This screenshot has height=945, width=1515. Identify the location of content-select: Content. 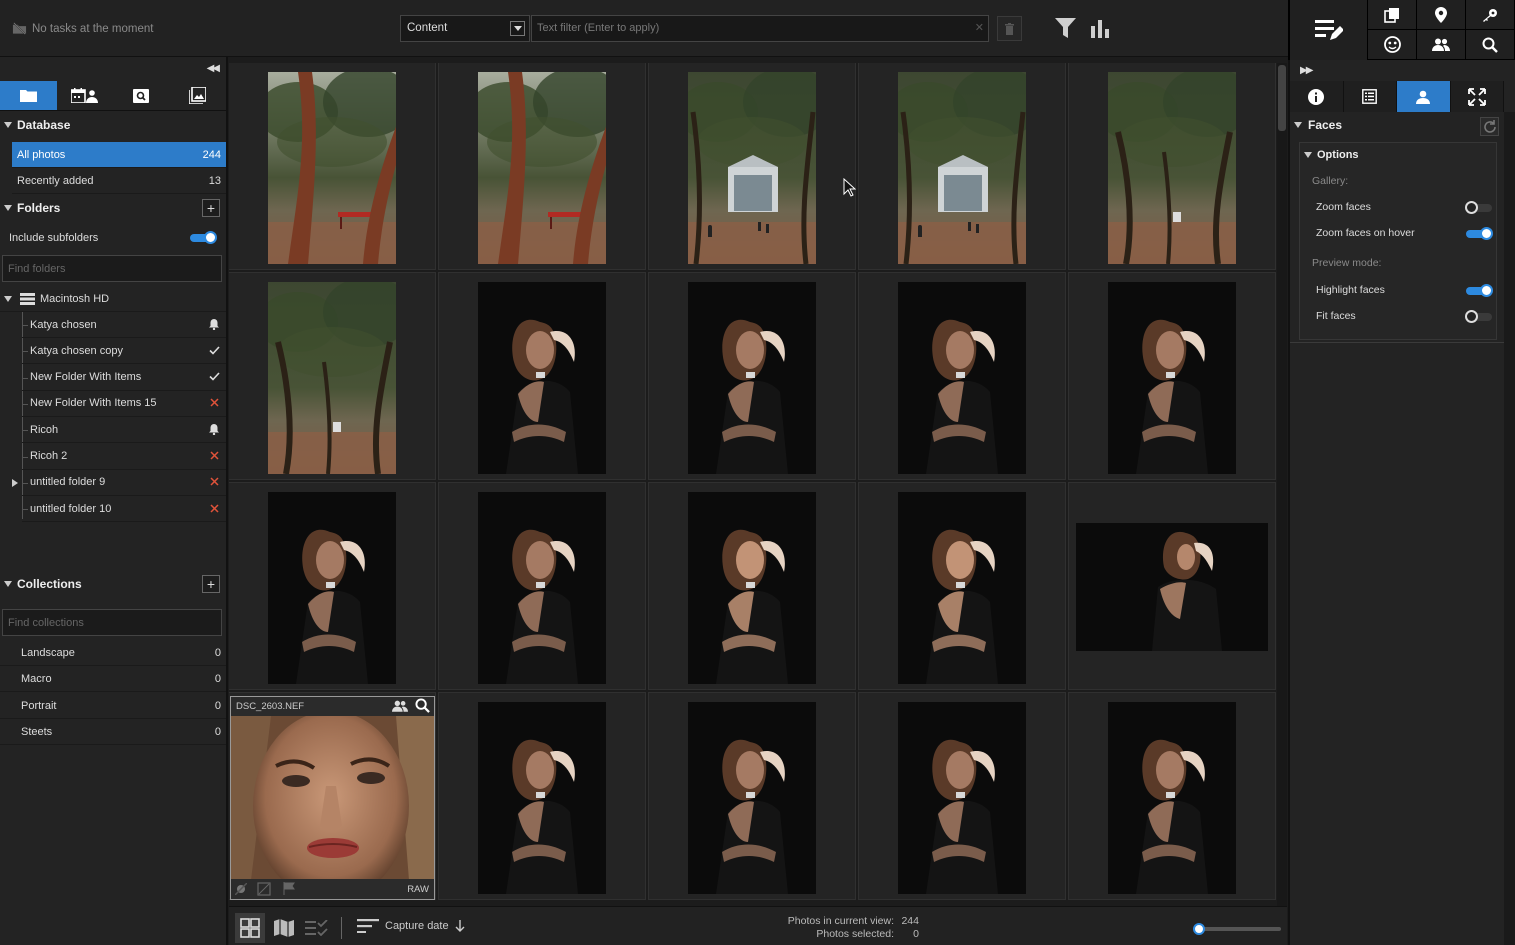
(465, 28).